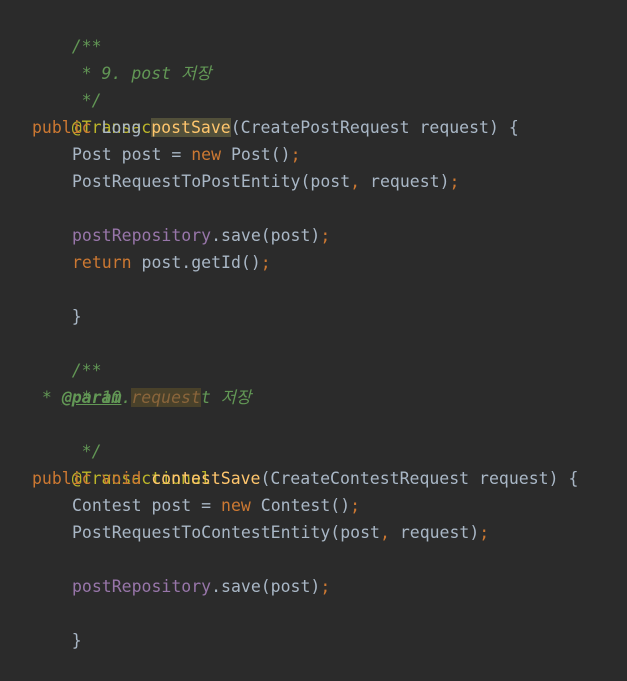 This screenshot has width=627, height=681. Describe the element at coordinates (191, 127) in the screenshot. I see `method-name-postsave: postSave` at that location.